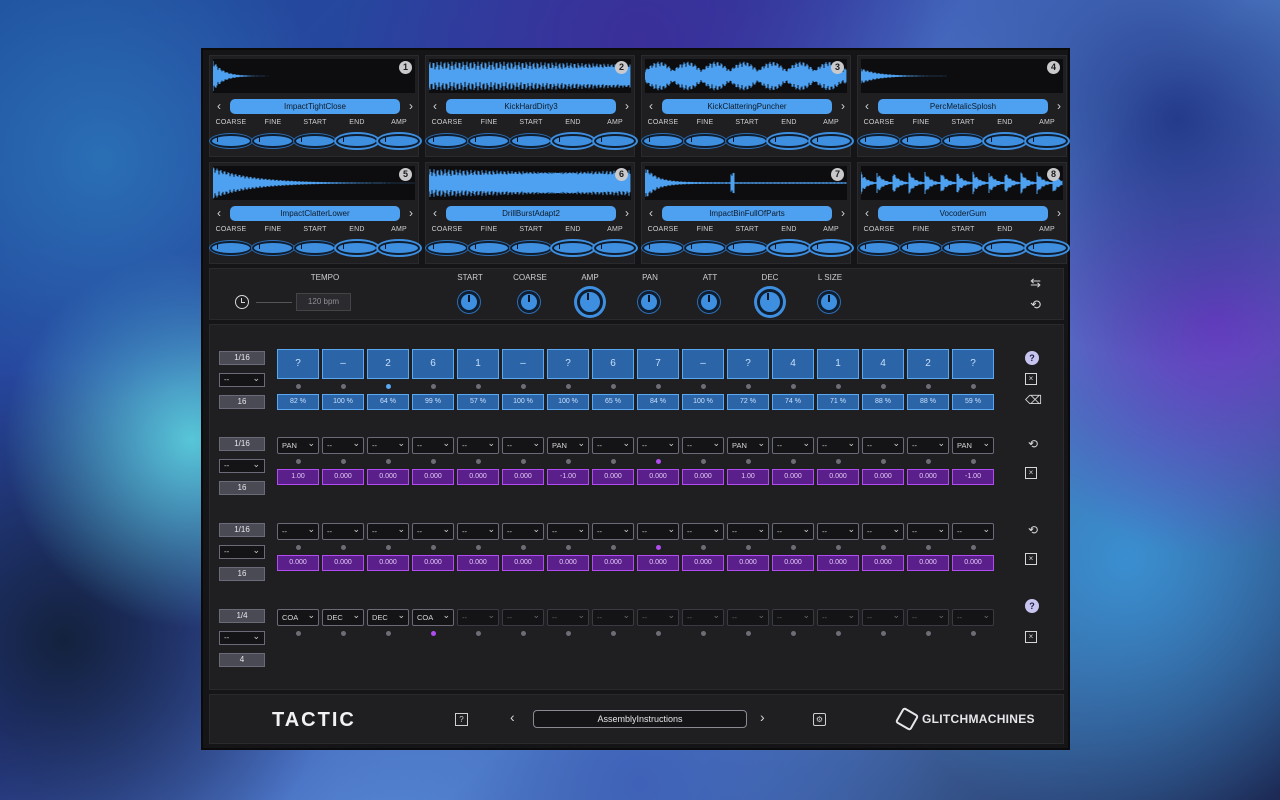  Describe the element at coordinates (762, 717) in the screenshot. I see `preset-next-button: ›` at that location.